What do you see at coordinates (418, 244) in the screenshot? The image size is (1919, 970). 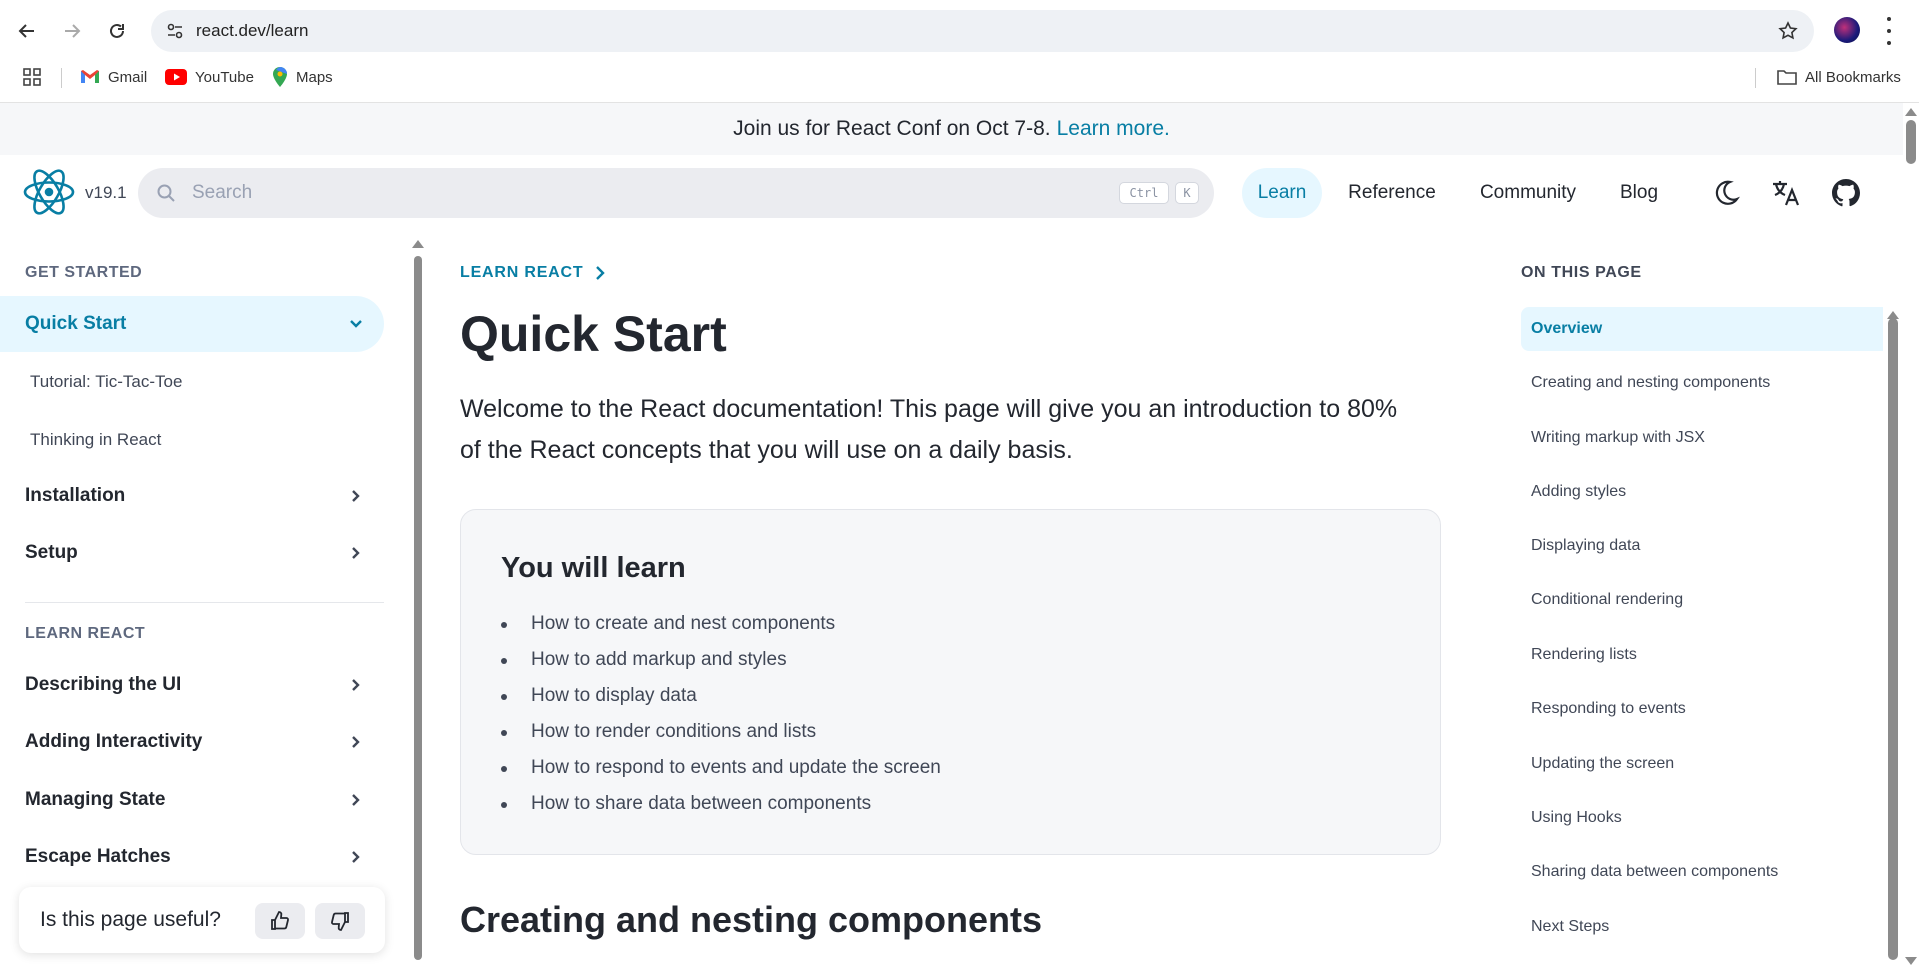 I see `sidebar-scroll-up` at bounding box center [418, 244].